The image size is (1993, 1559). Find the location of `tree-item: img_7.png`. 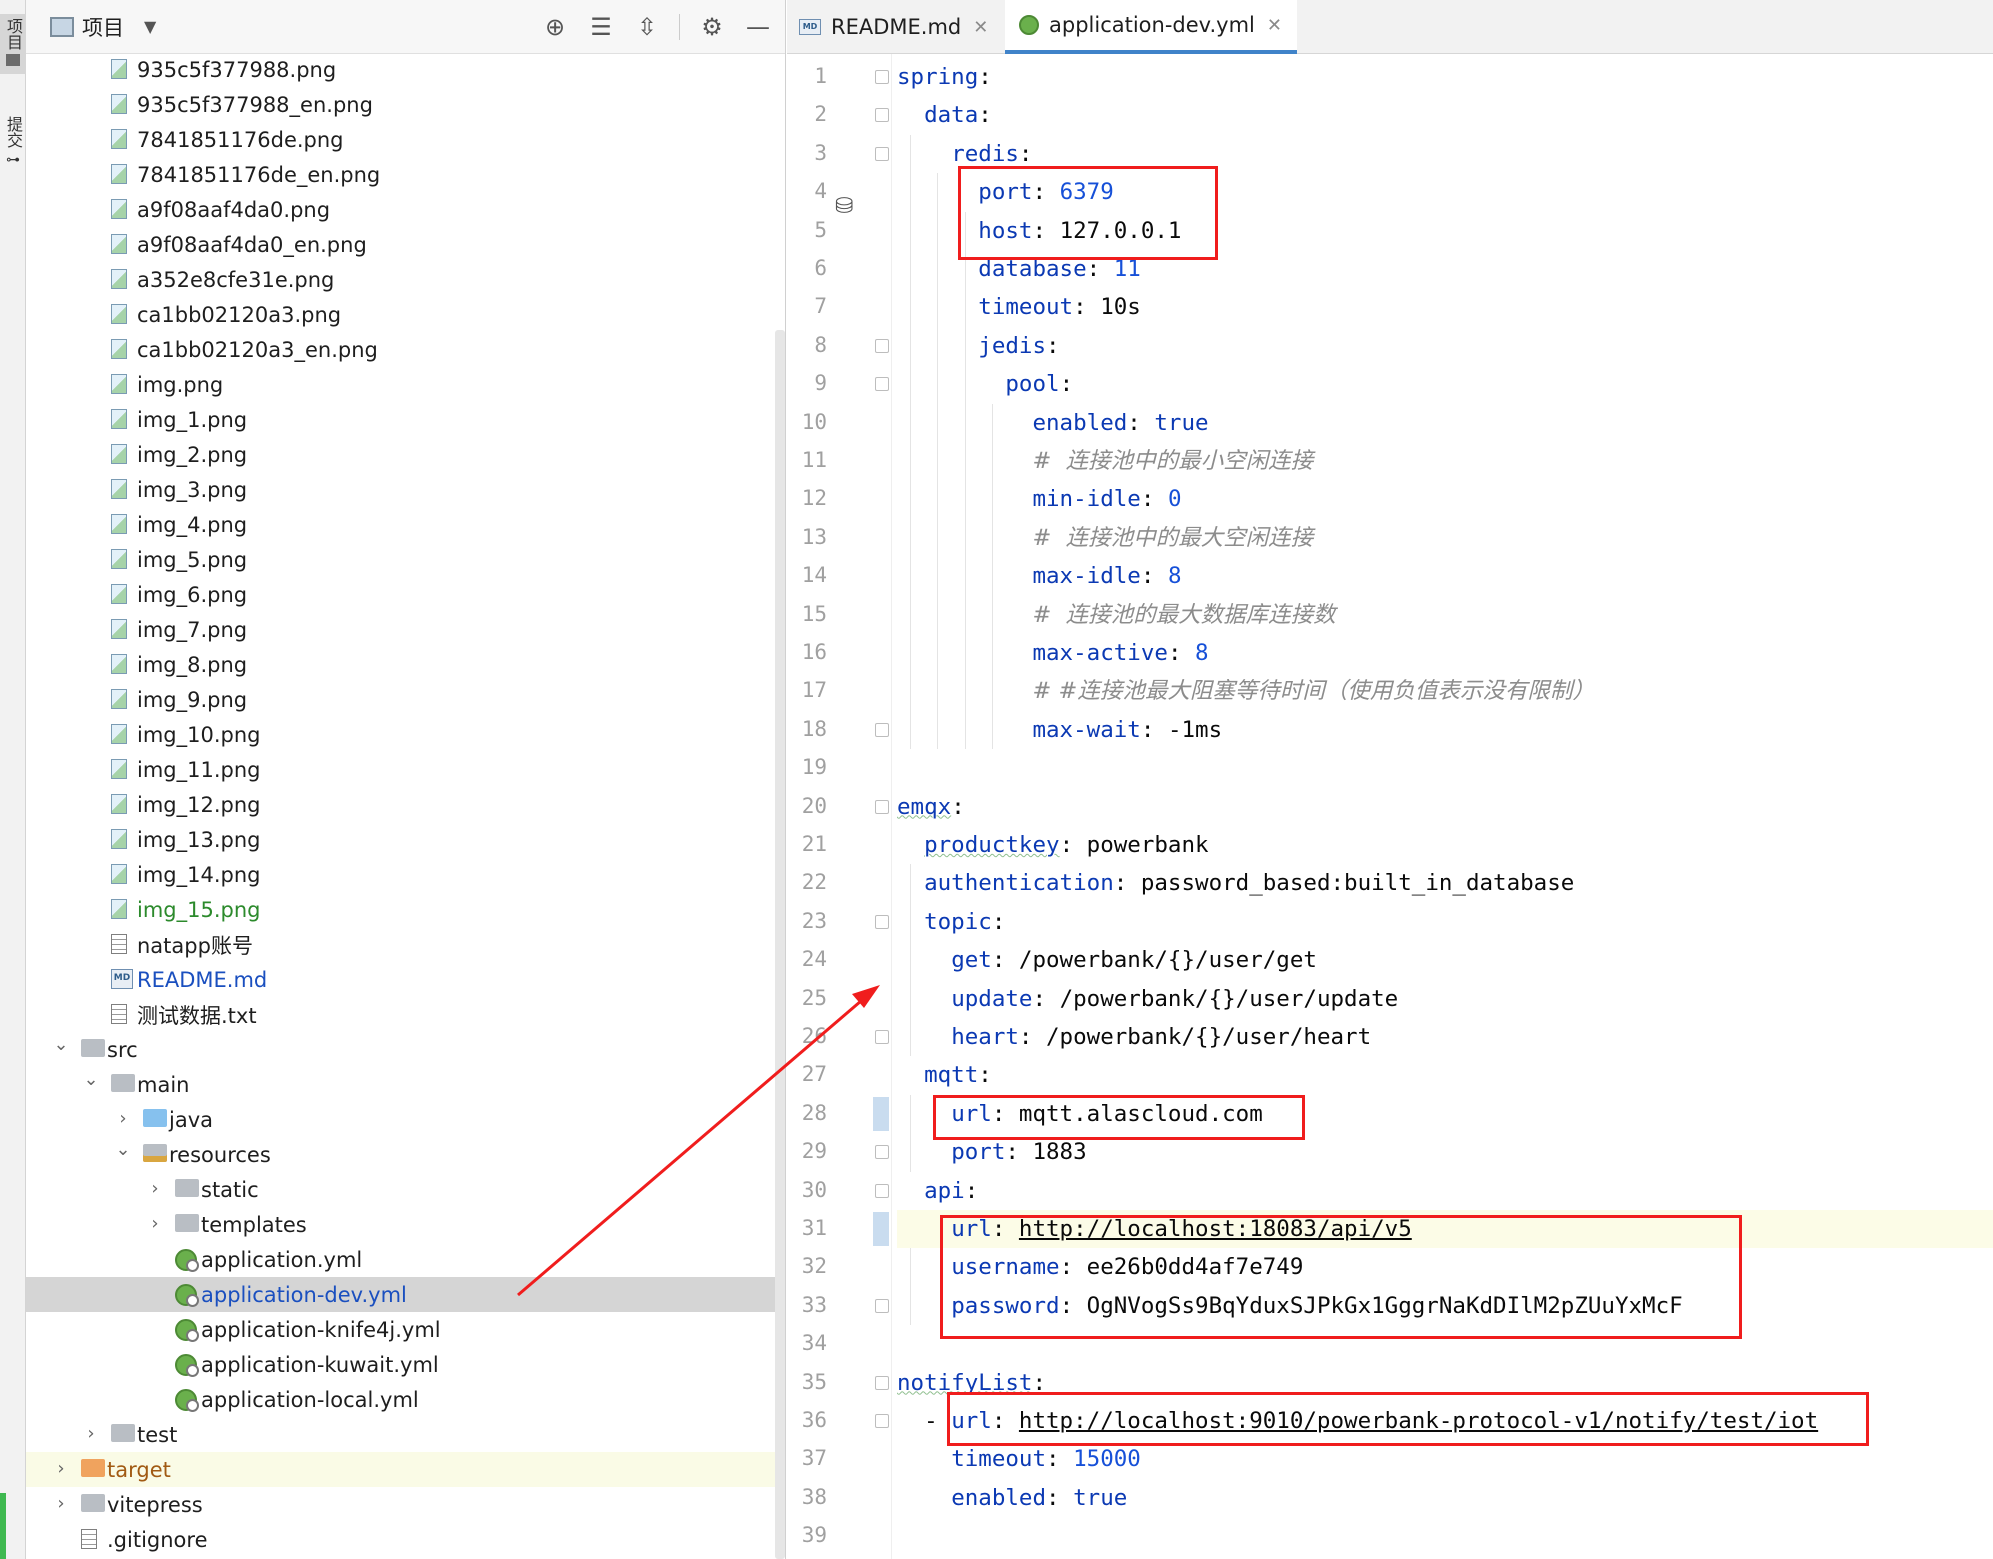

tree-item: img_7.png is located at coordinates (405, 629).